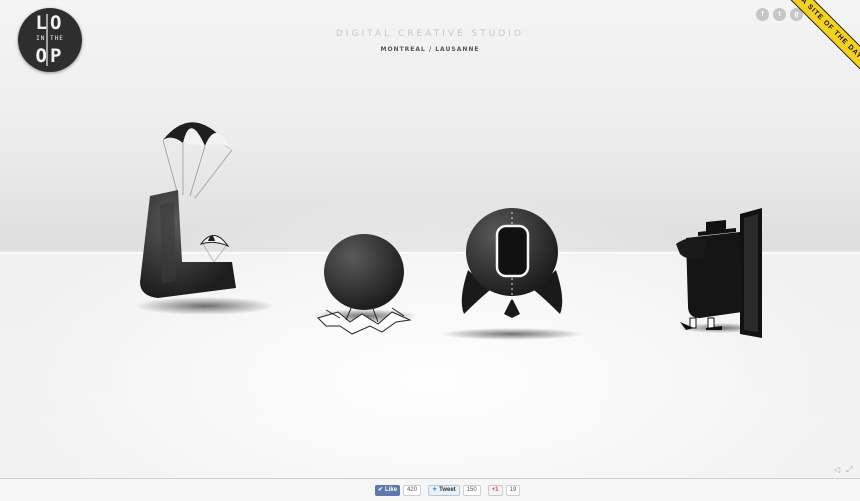 The width and height of the screenshot is (860, 501). I want to click on tweet-count: 150, so click(471, 490).